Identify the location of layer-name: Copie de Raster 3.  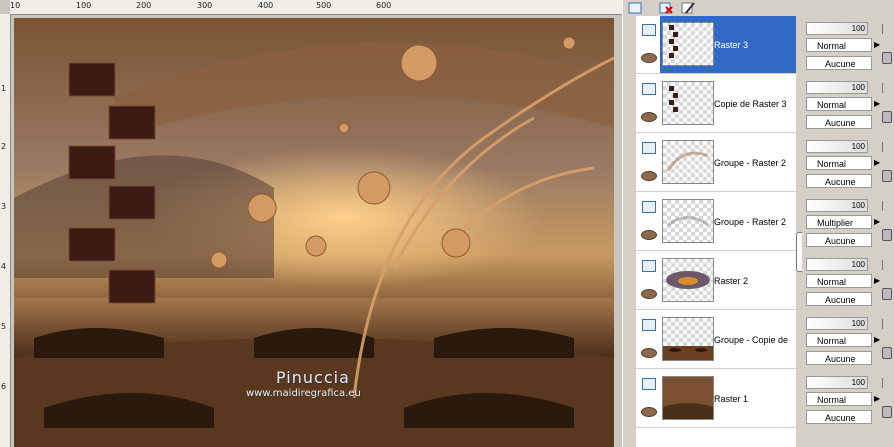
(755, 103).